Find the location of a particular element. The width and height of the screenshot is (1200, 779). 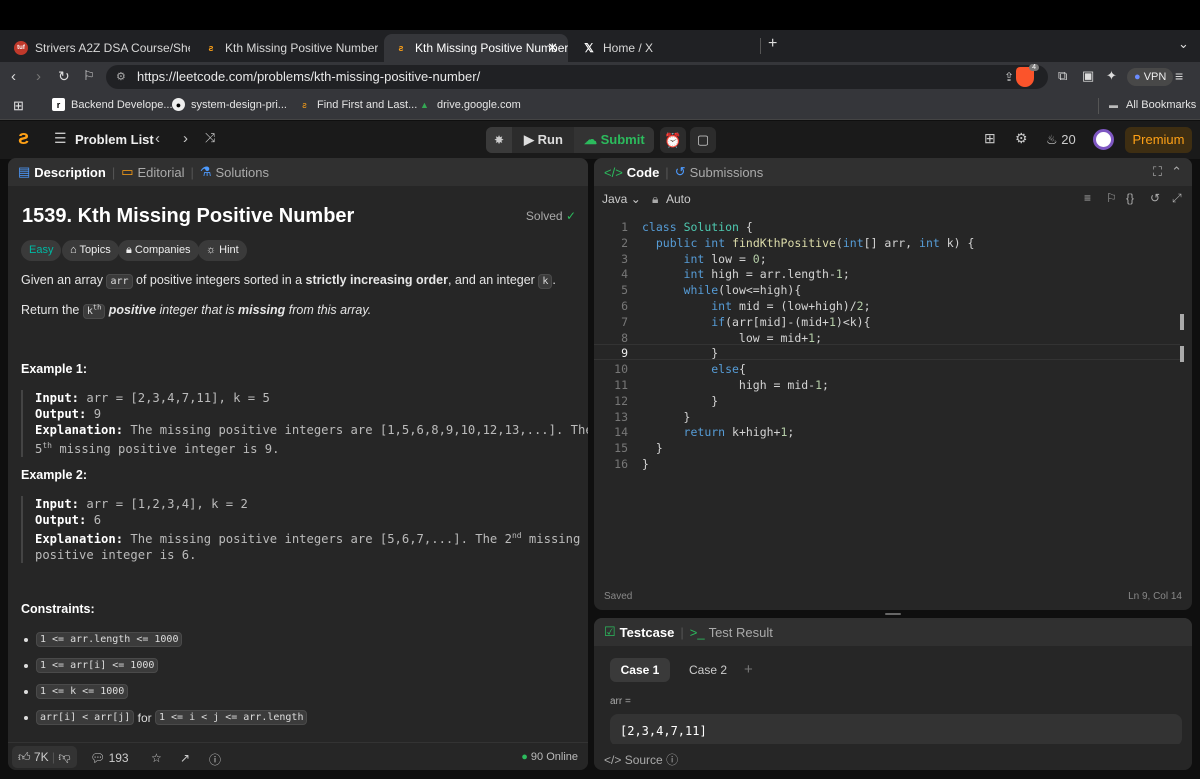

browser-tab-kth-missing-active: ƨ Kth Missing Positive Number ✕ is located at coordinates (476, 48).